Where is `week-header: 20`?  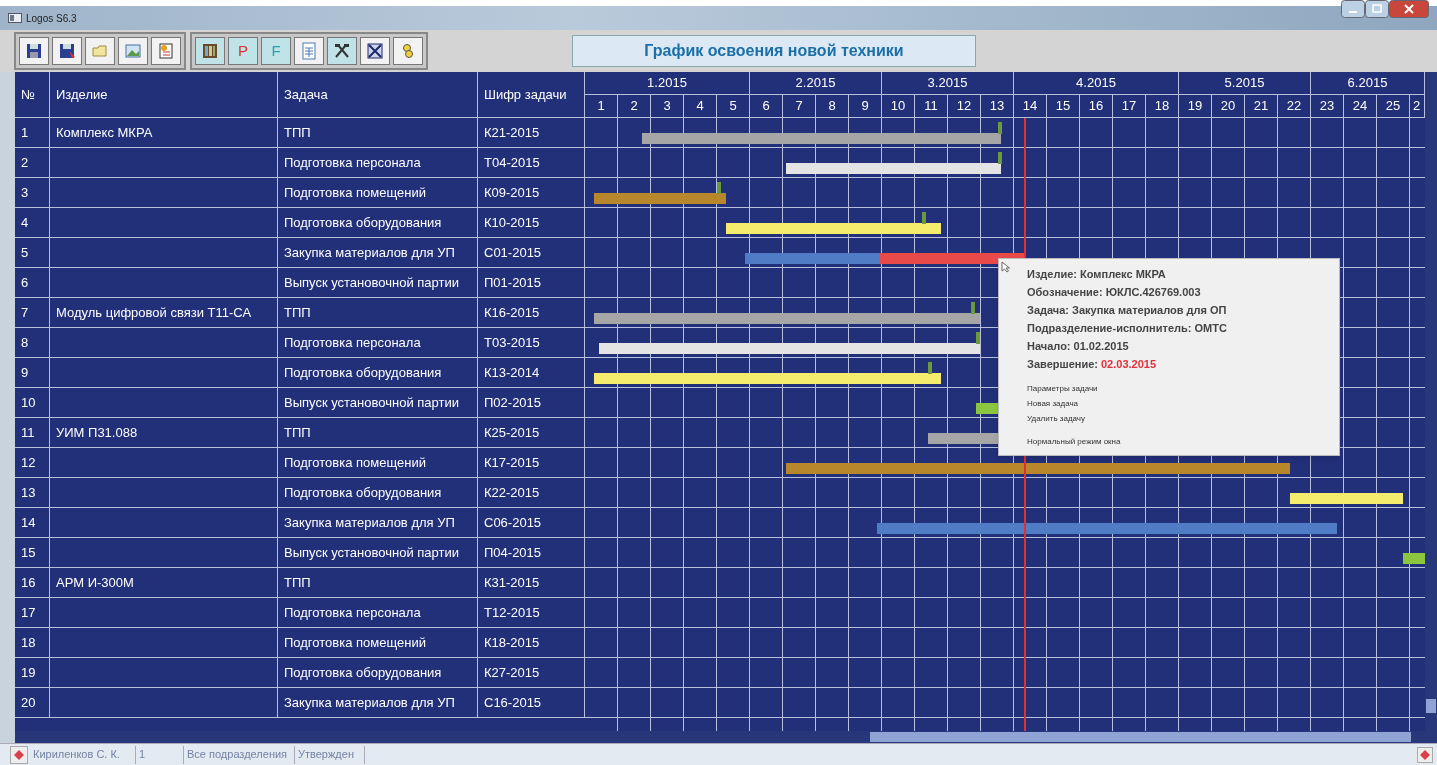
week-header: 20 is located at coordinates (1228, 106).